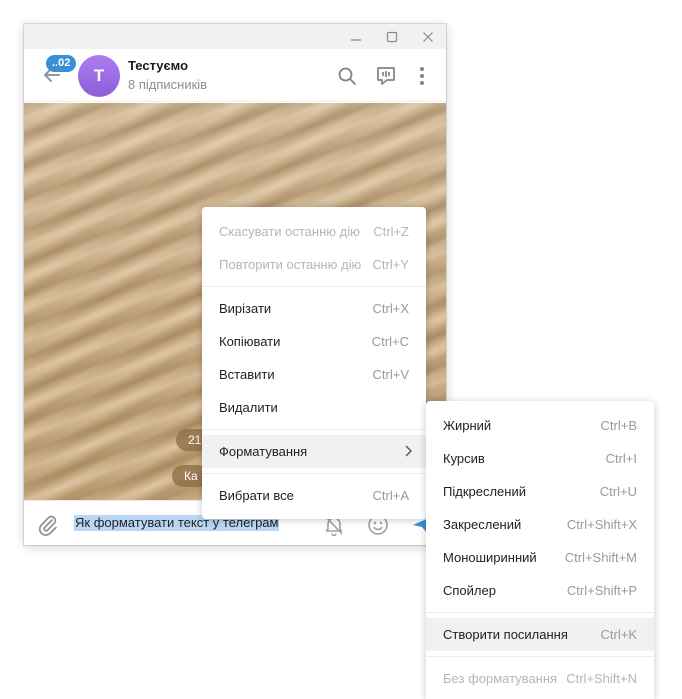 Image resolution: width=682 pixels, height=699 pixels. What do you see at coordinates (540, 491) in the screenshot?
I see `menu-item-underline: Підкреслений Ctrl+U` at bounding box center [540, 491].